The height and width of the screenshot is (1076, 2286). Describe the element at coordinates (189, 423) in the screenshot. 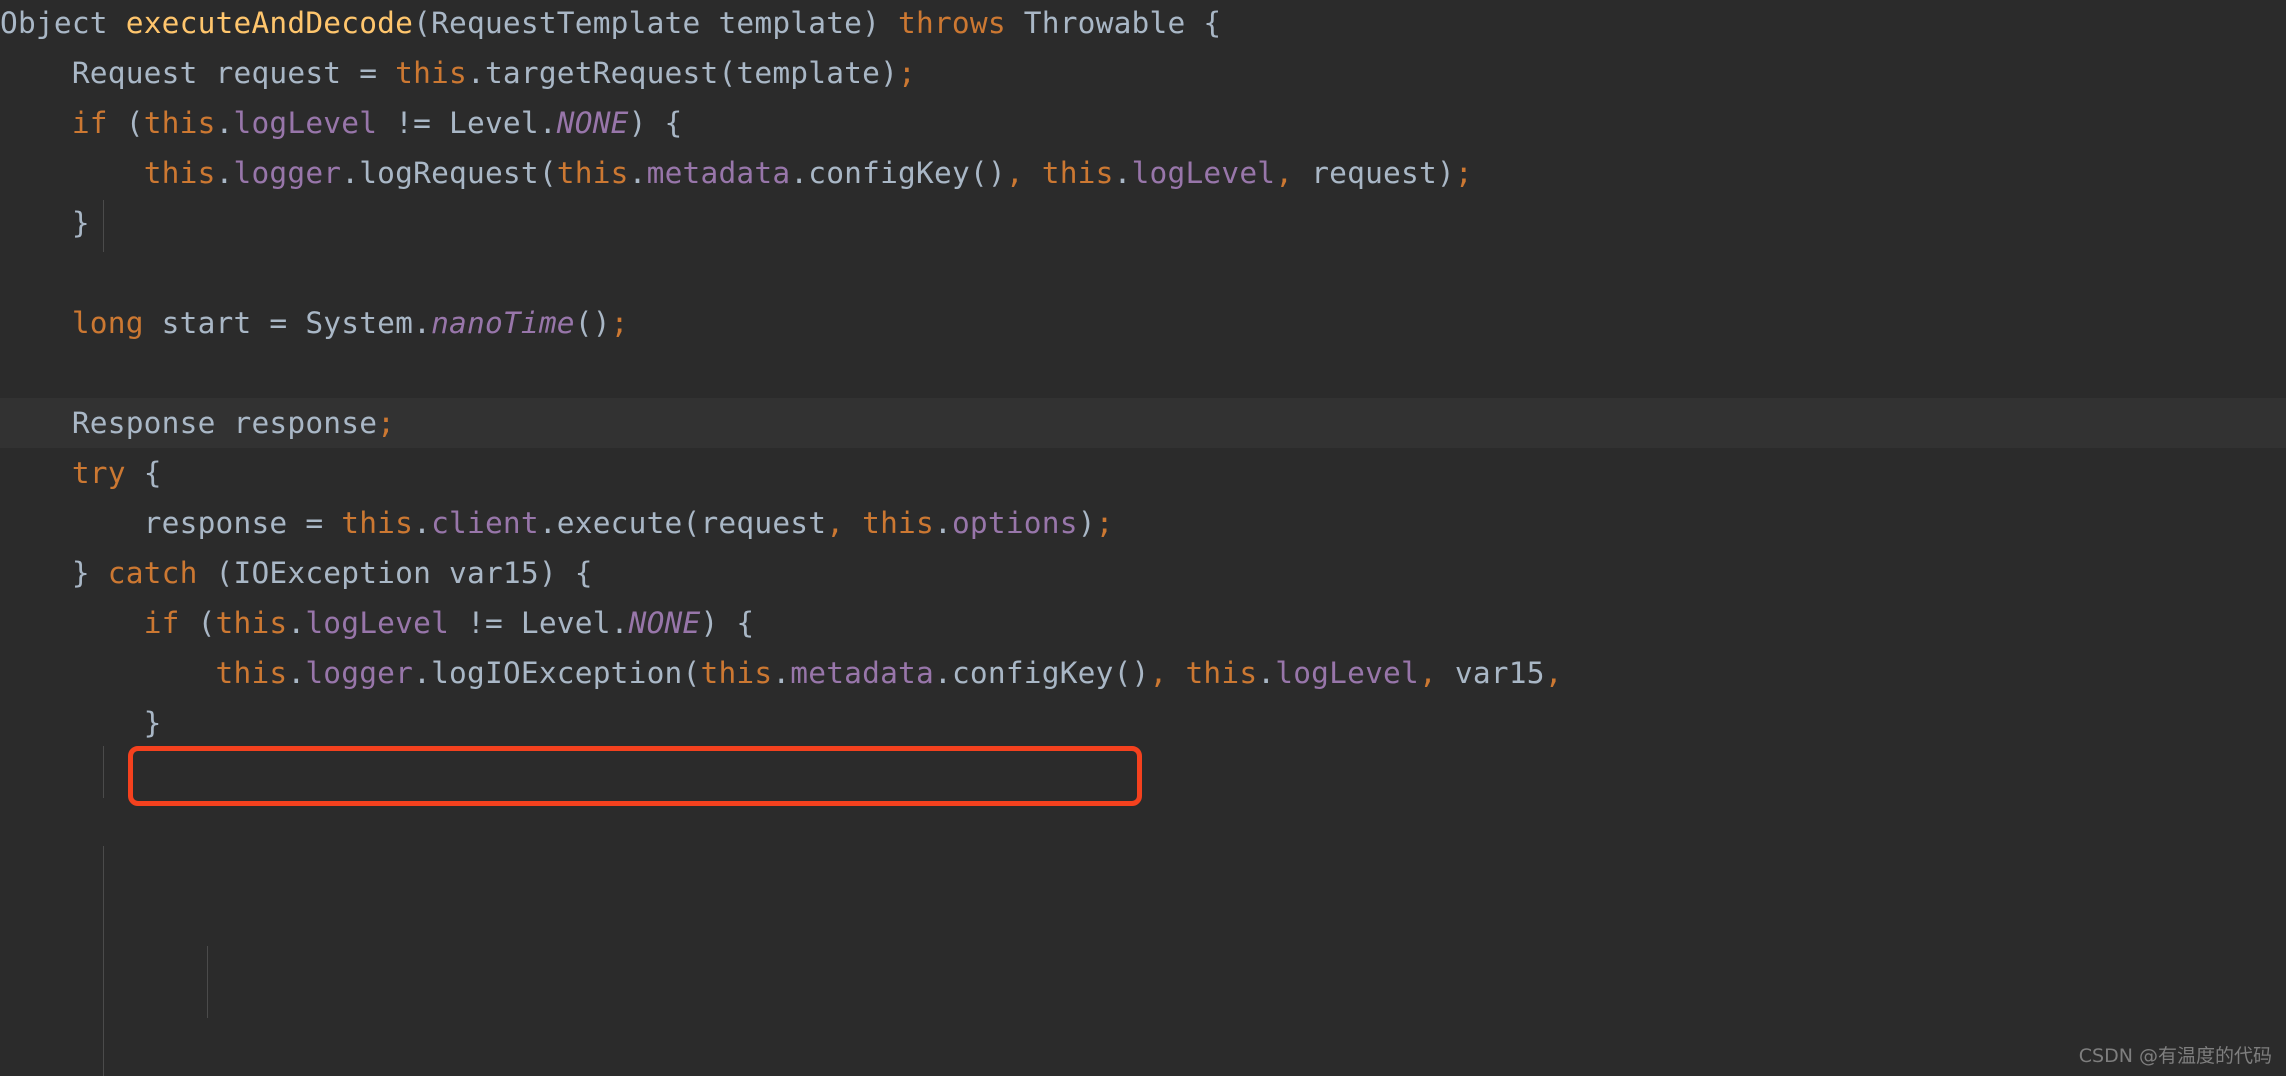

I see `code-token-default: Response response` at that location.